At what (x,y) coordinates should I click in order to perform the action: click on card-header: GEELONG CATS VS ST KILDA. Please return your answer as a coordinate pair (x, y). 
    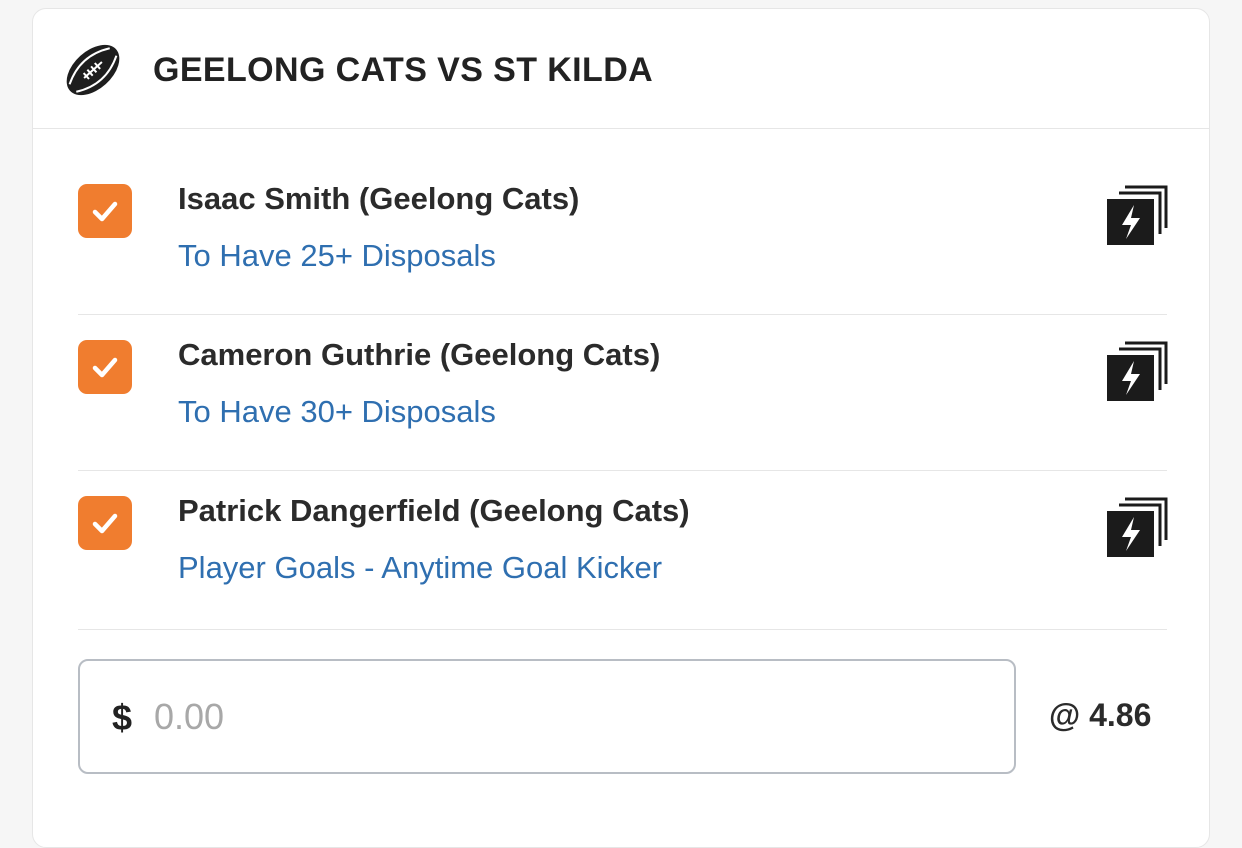
    Looking at the image, I should click on (621, 69).